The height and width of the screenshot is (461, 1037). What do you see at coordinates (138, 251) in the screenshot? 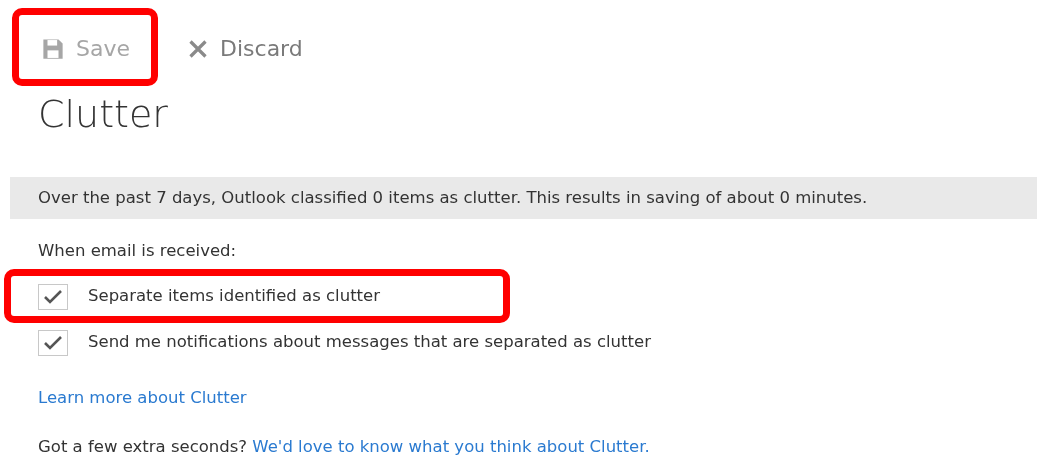
I see `options-label: When email is received:` at bounding box center [138, 251].